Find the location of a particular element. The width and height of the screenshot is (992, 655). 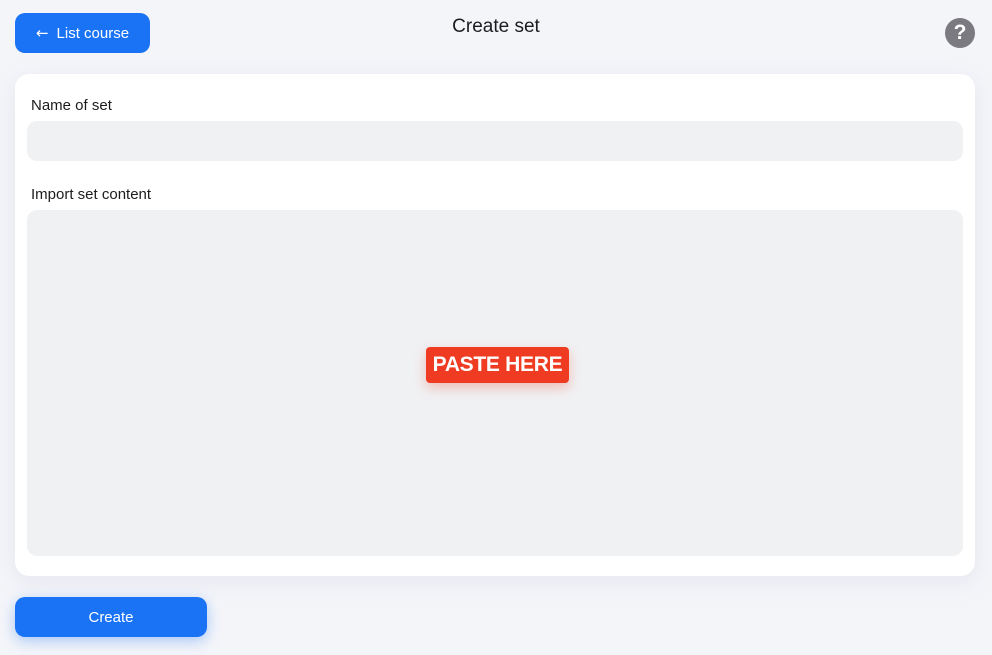

import-set-content-label: Import set content is located at coordinates (91, 194).